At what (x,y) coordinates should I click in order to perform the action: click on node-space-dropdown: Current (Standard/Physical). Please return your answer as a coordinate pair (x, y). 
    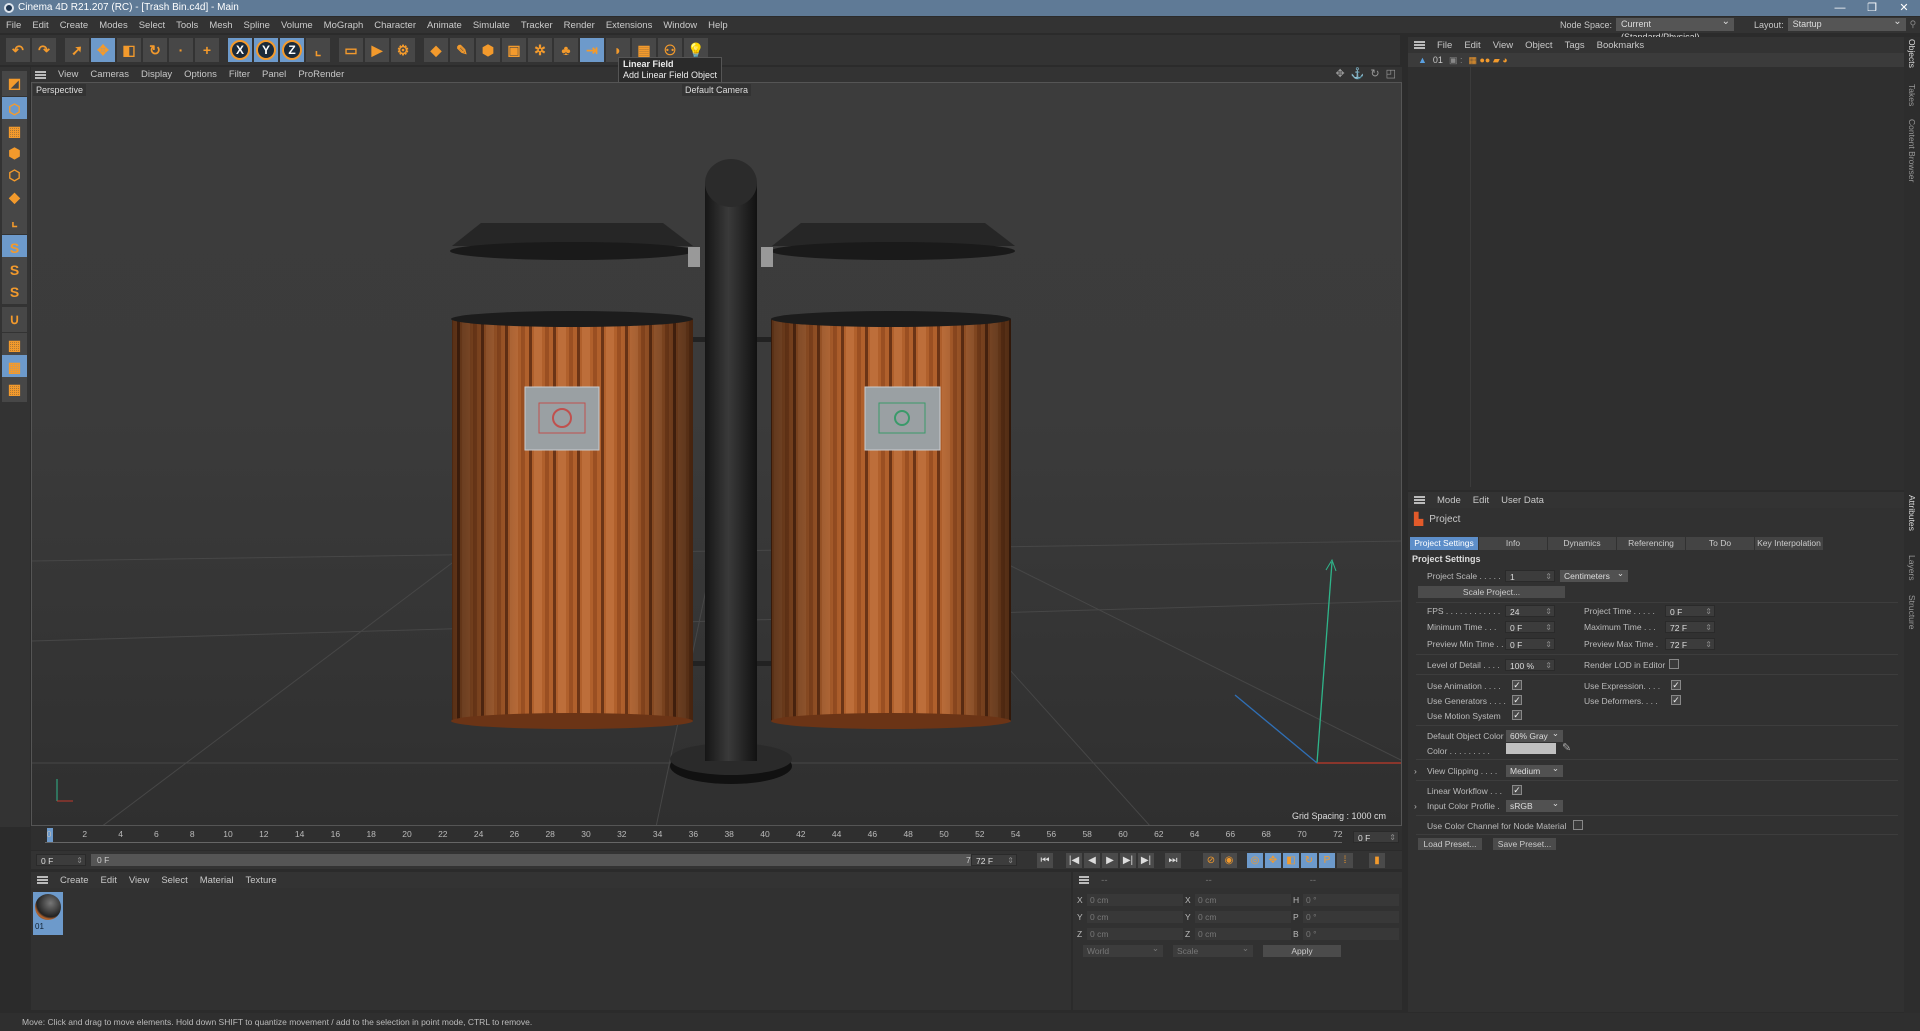
    Looking at the image, I should click on (1675, 28).